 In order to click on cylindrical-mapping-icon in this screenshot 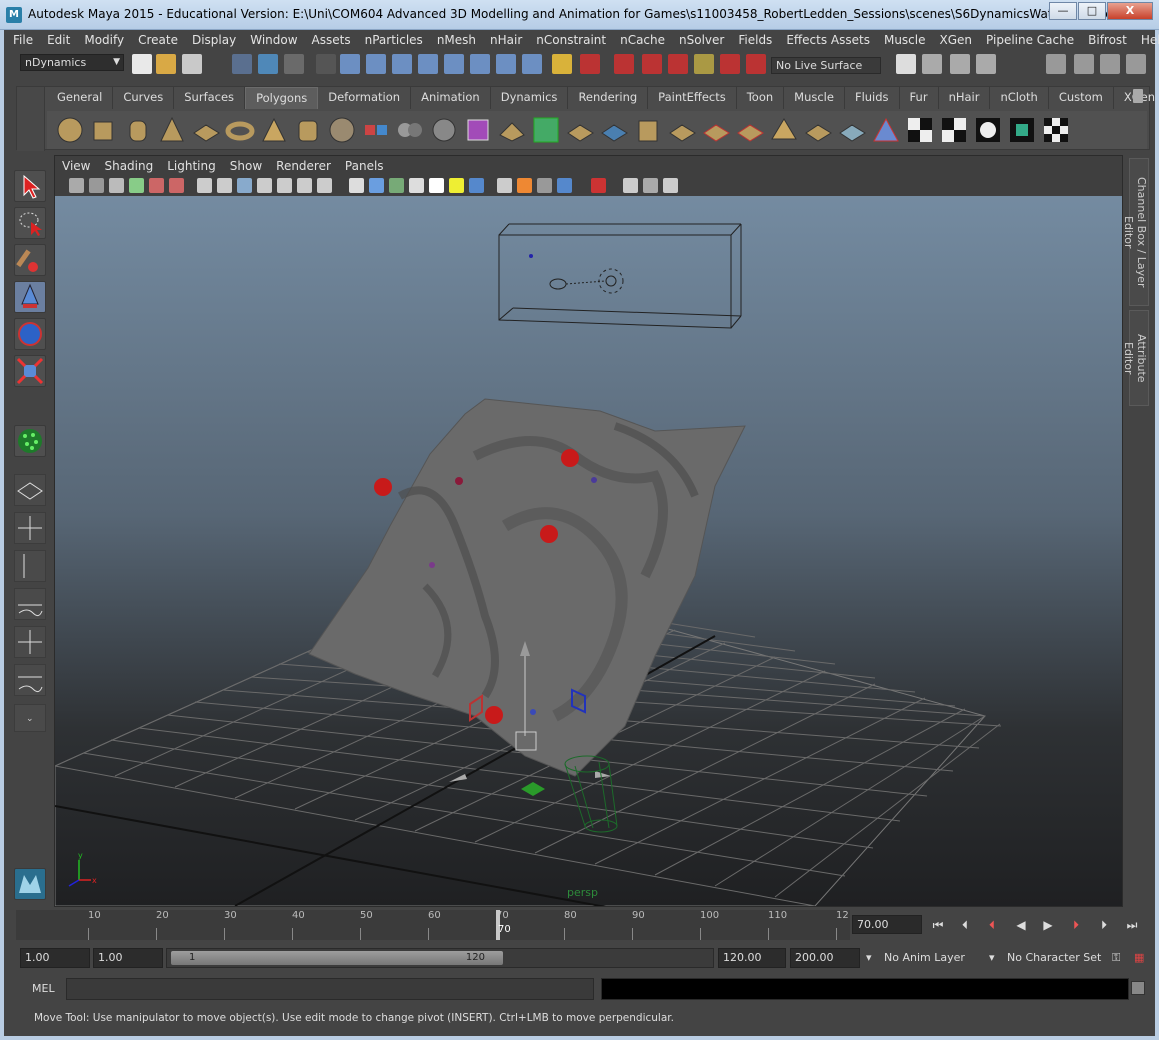, I will do `click(954, 130)`.